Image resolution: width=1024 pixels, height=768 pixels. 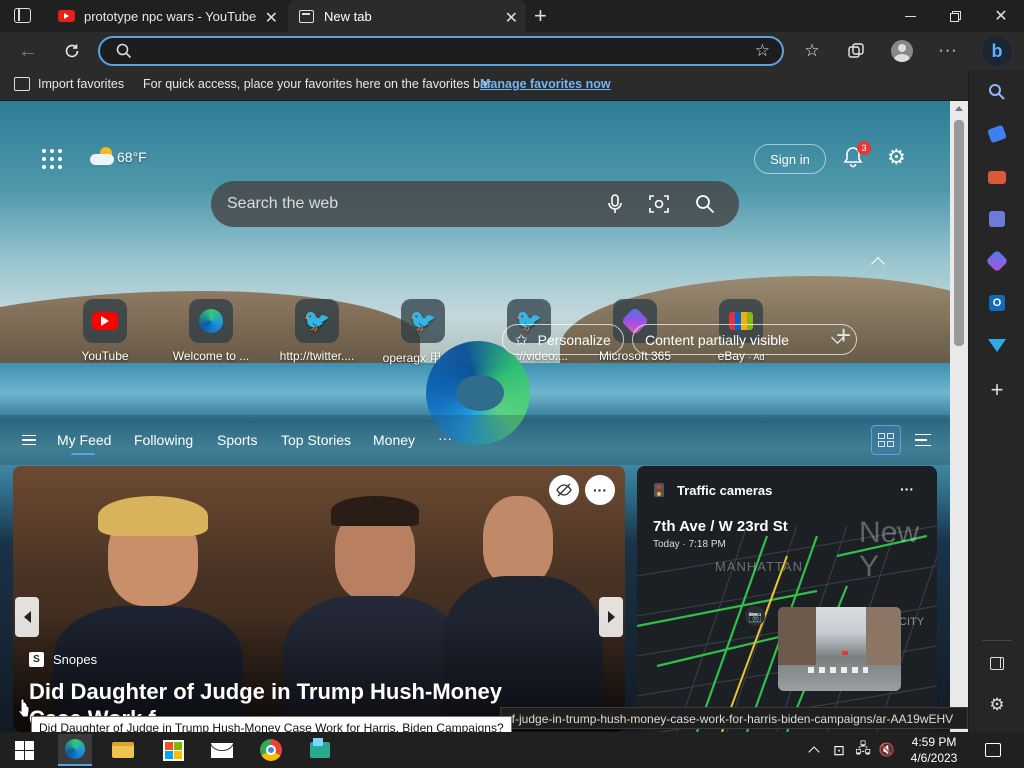 I want to click on more-tabs-icon: ···, so click(x=445, y=438).